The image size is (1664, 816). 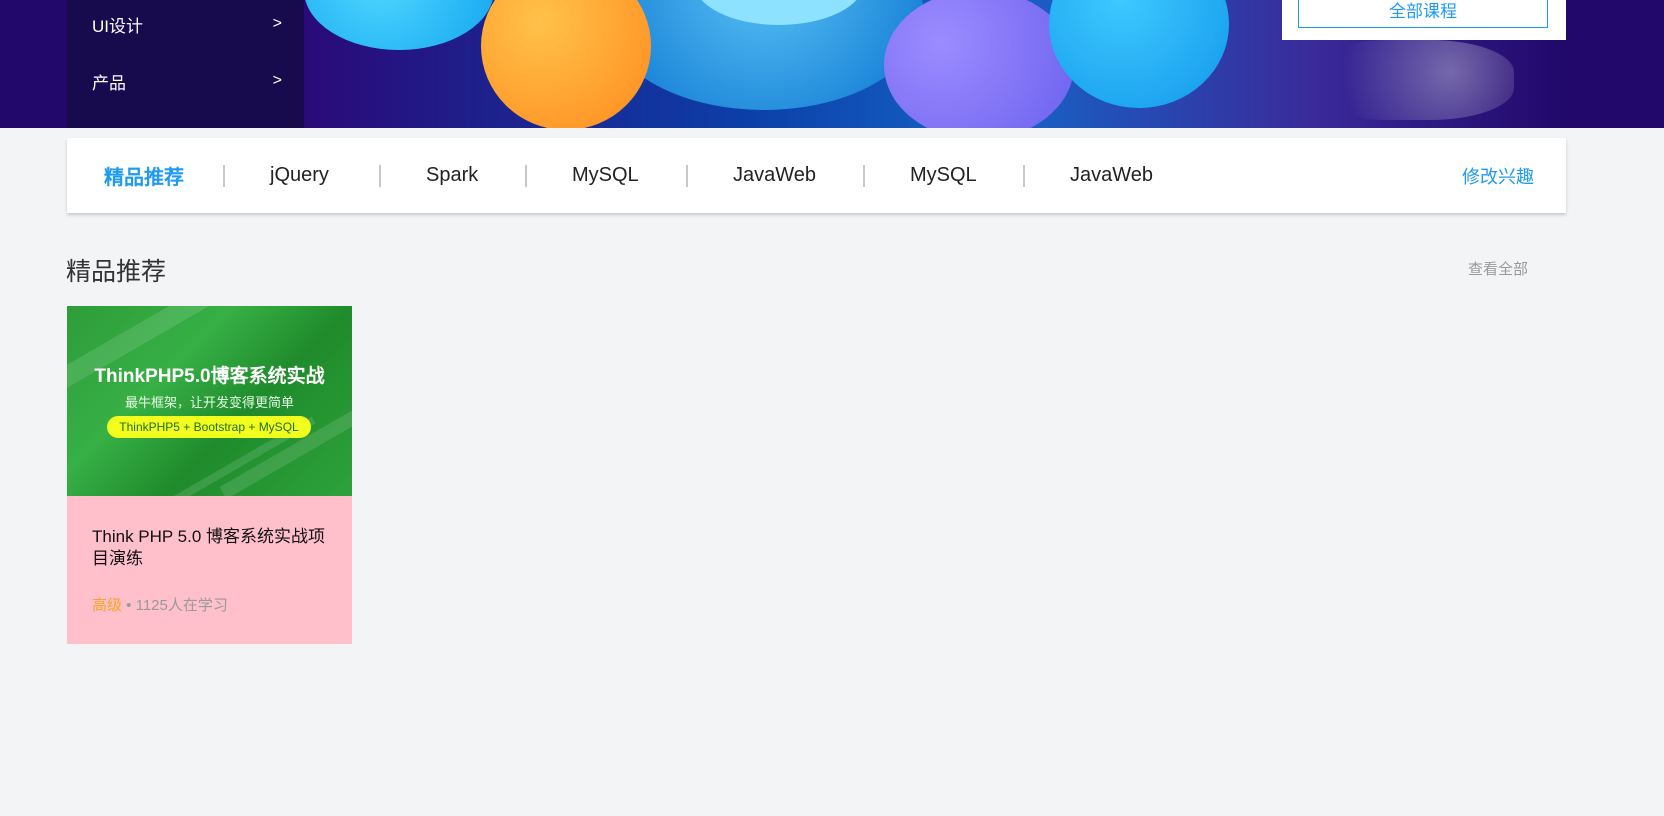 What do you see at coordinates (109, 83) in the screenshot?
I see `menu-item-label: 产品` at bounding box center [109, 83].